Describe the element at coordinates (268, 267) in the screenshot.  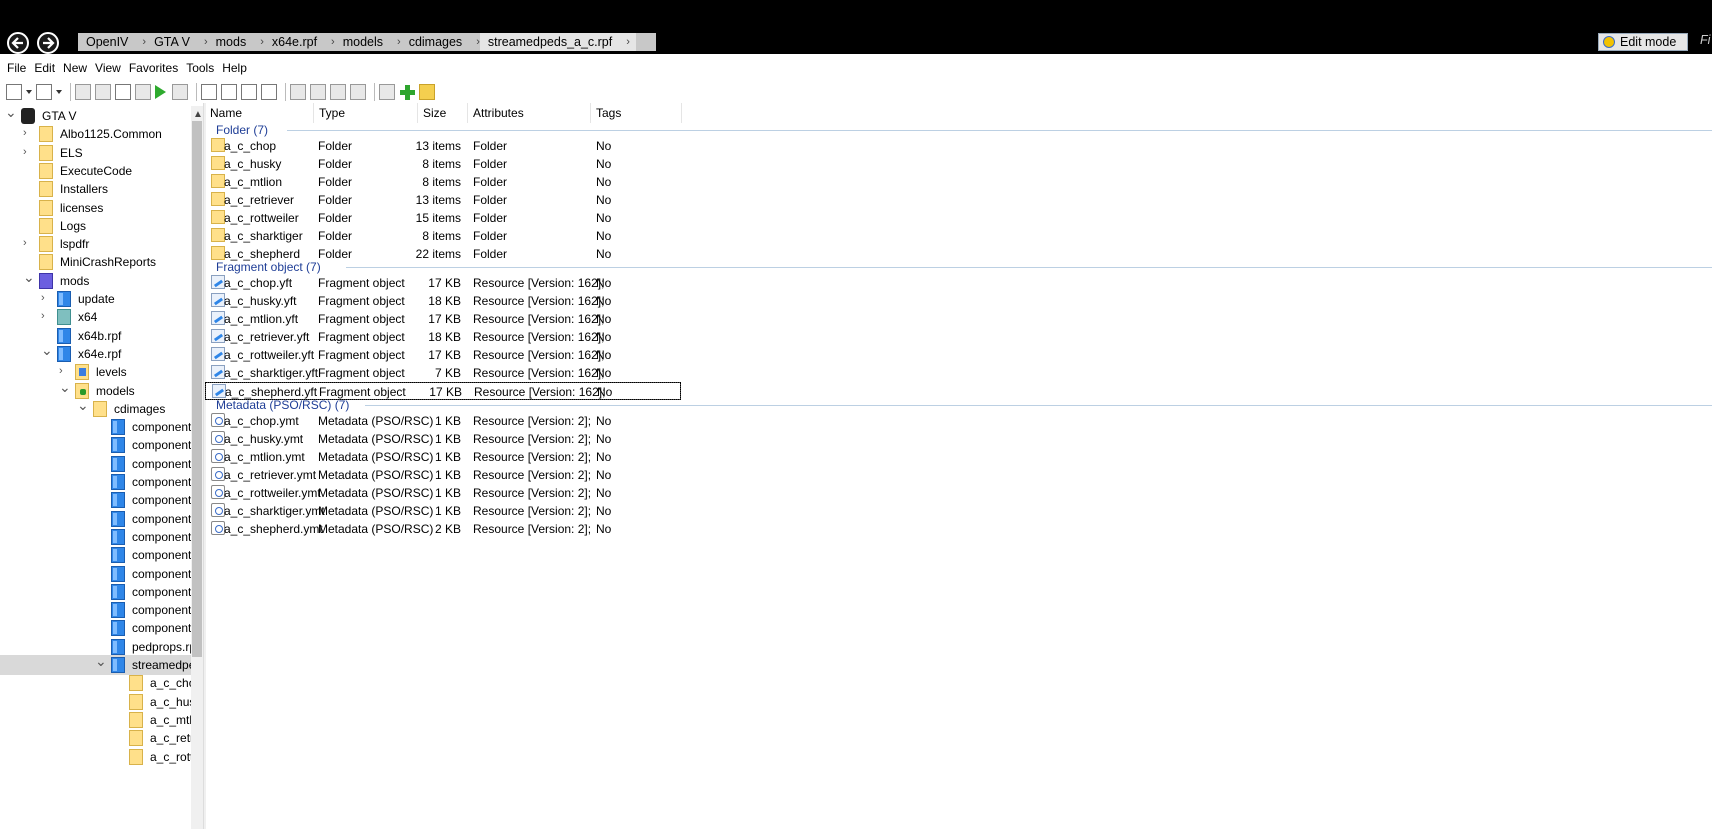
I see `group-header: Fragment object (7)` at that location.